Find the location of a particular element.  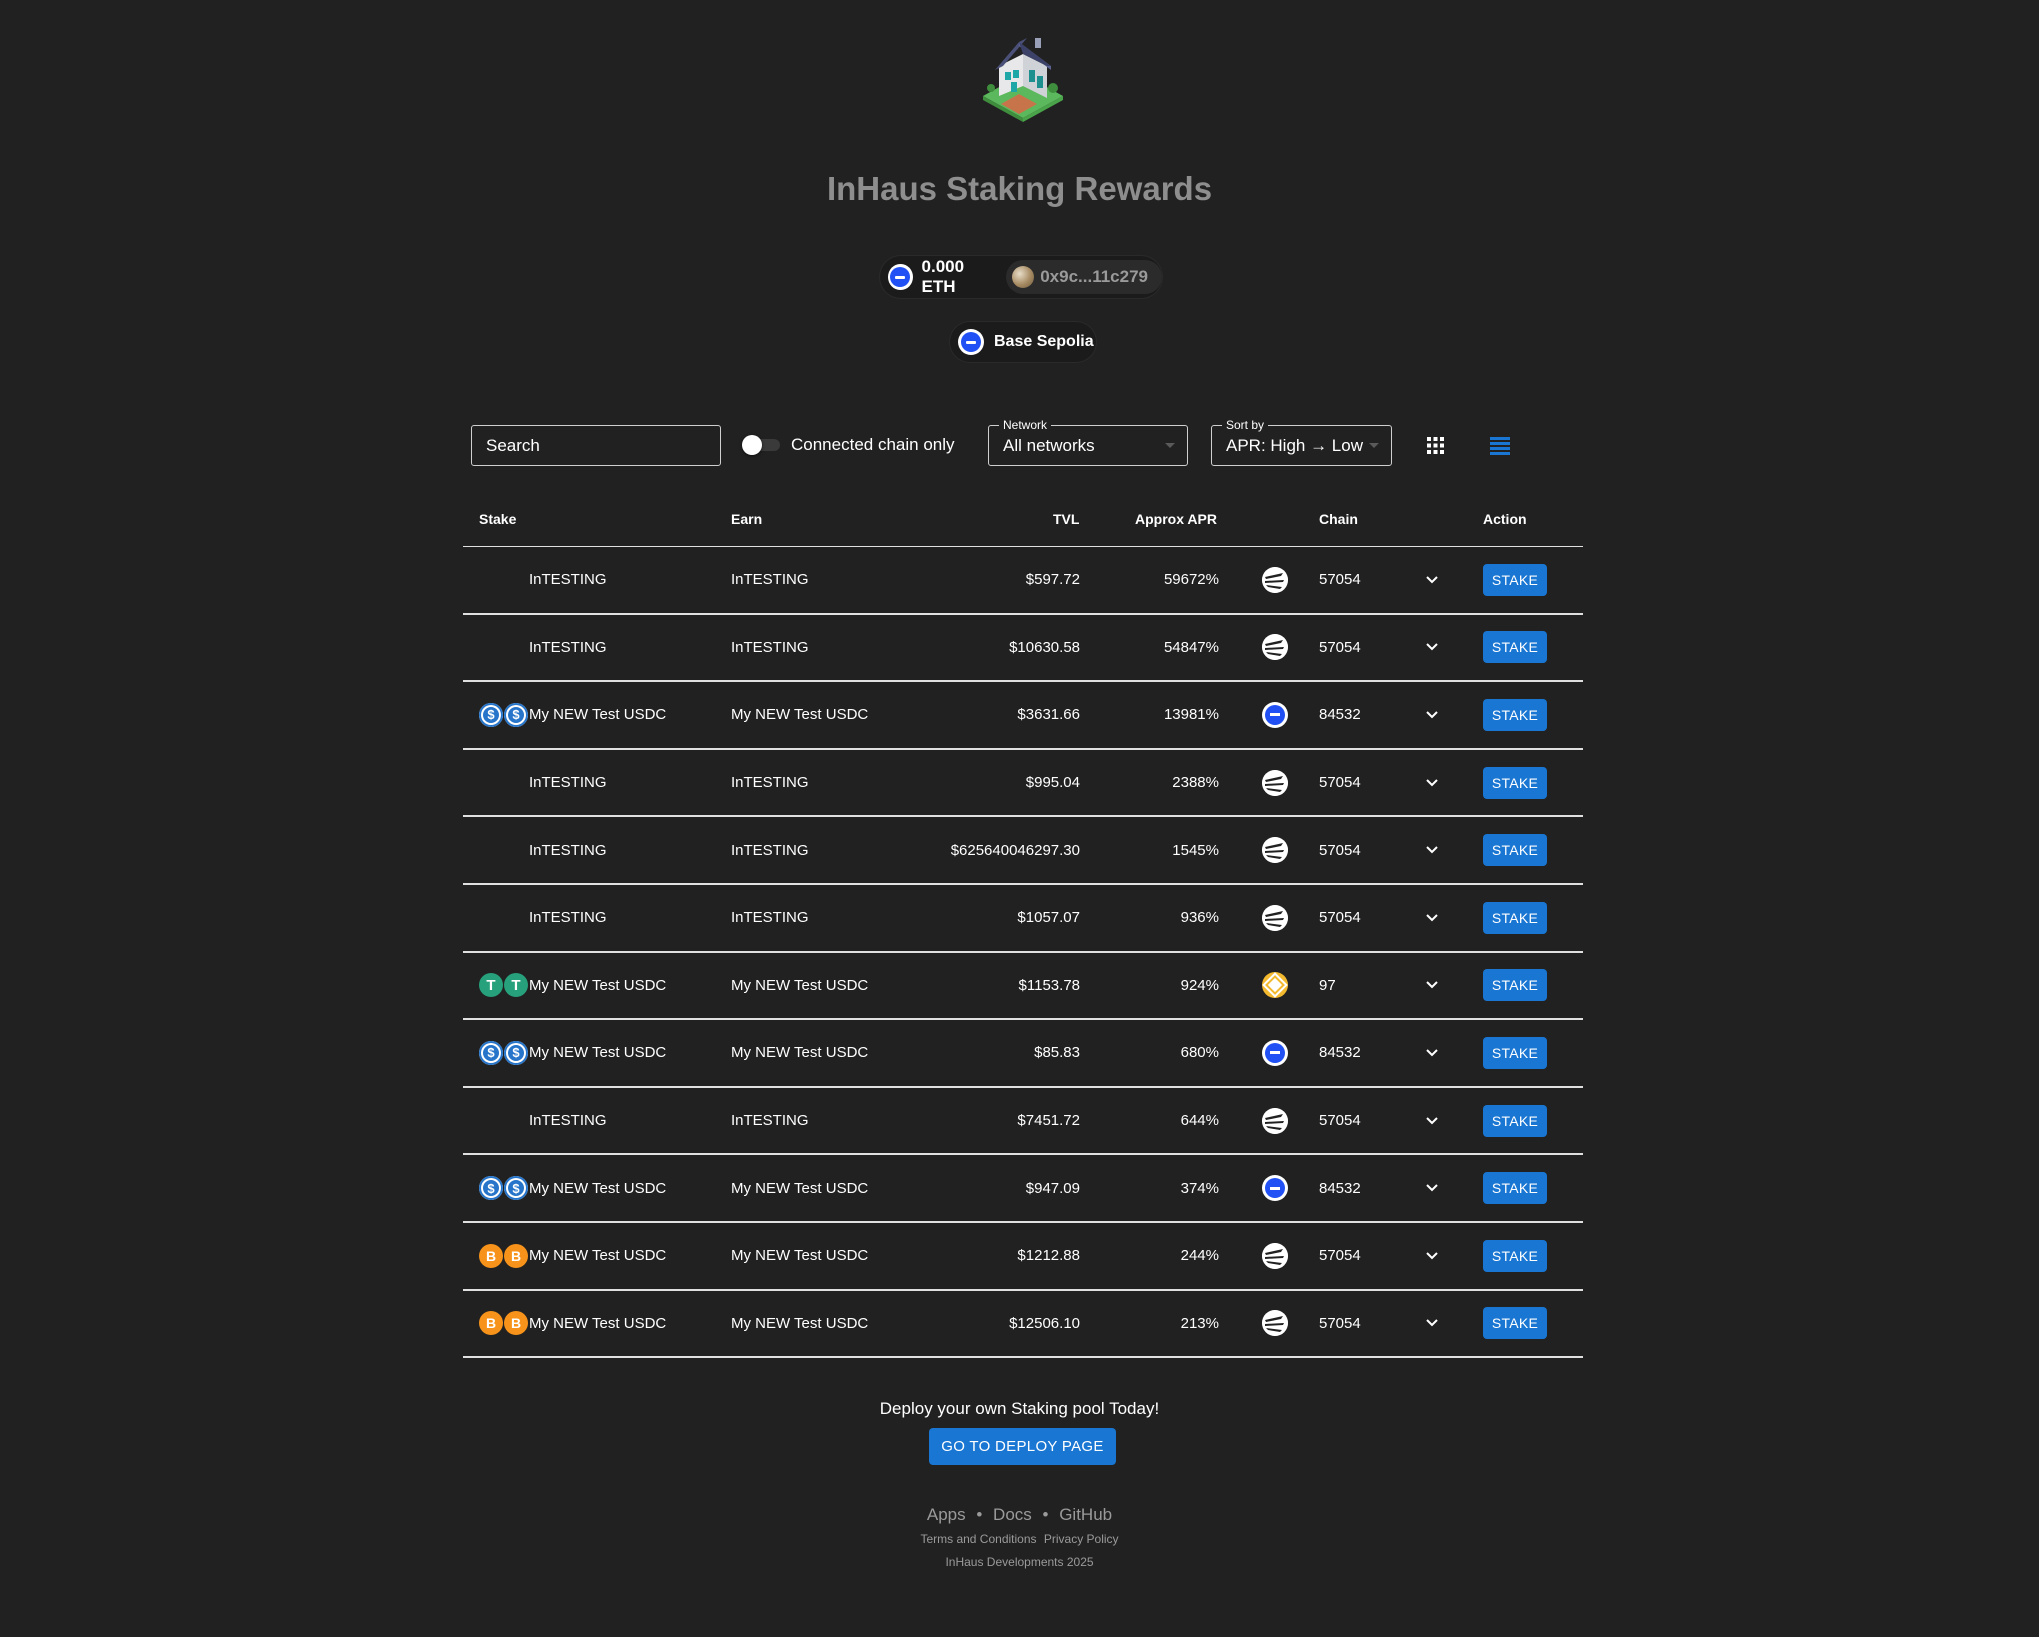

privacy-link: Privacy Policy is located at coordinates (1081, 1539).